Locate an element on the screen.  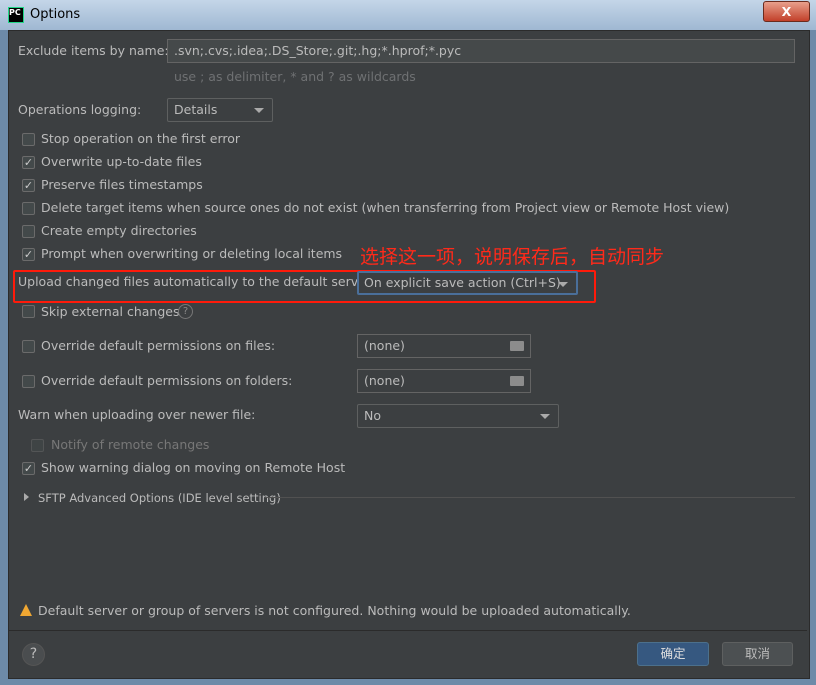
perm-folders-field: (none) is located at coordinates (444, 381).